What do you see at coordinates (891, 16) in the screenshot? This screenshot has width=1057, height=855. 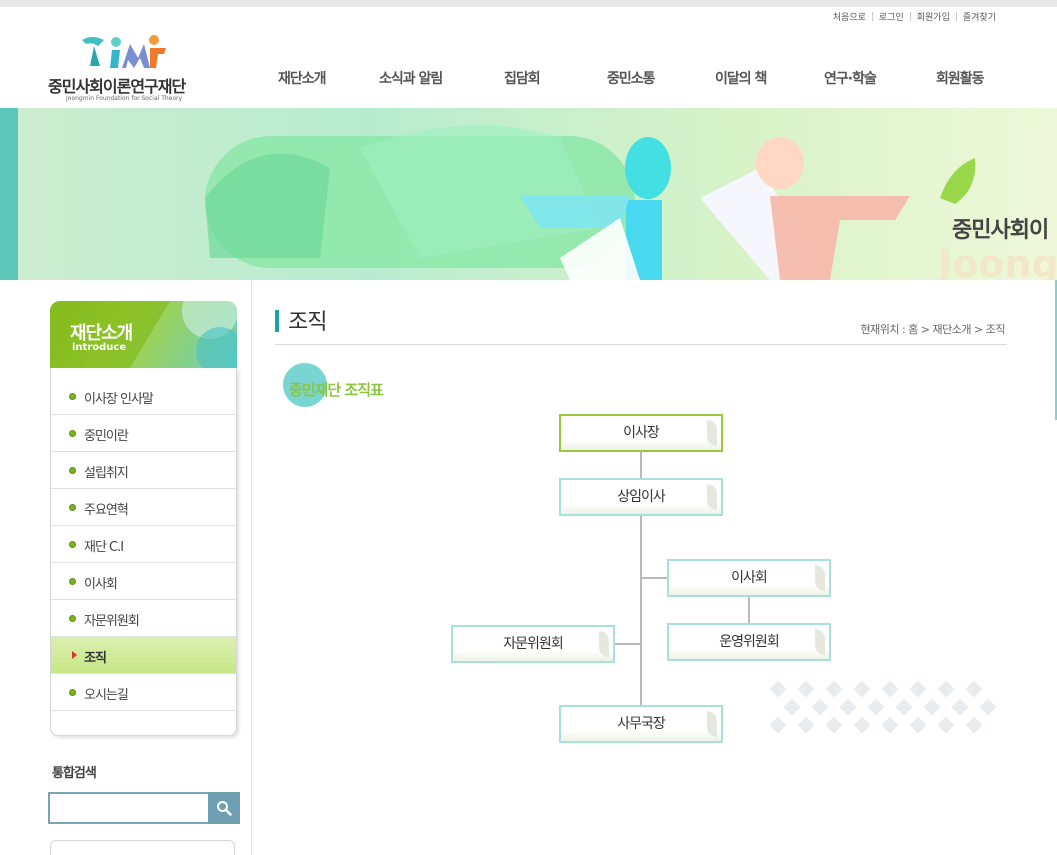 I see `util-link-login: 로그인` at bounding box center [891, 16].